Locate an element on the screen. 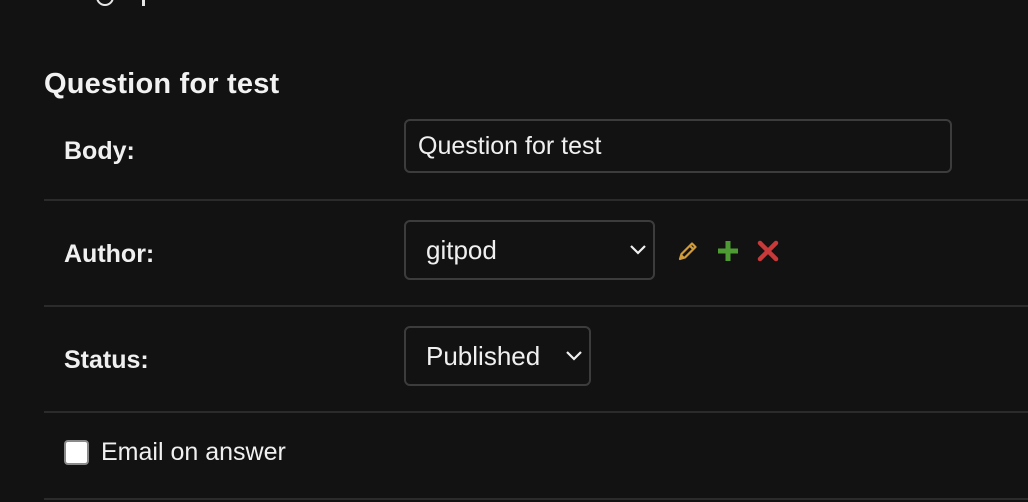 This screenshot has width=1028, height=502. close-icon is located at coordinates (768, 251).